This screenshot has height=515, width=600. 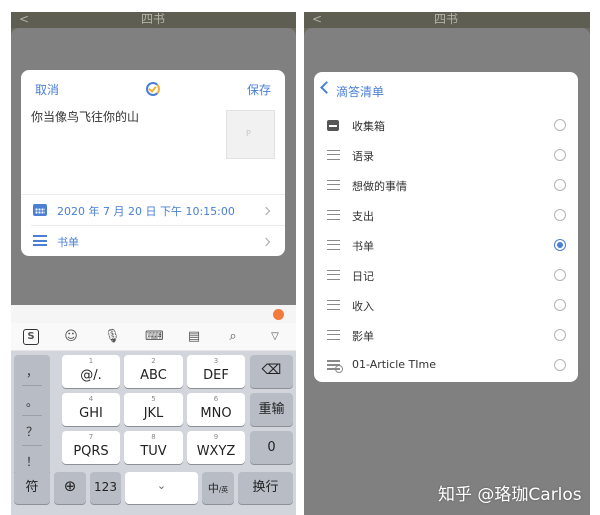 I want to click on keyboard-toolbar: S ☺ 🎙︎ ⌨︎ ▤ ⌕ ▽, so click(x=153, y=337).